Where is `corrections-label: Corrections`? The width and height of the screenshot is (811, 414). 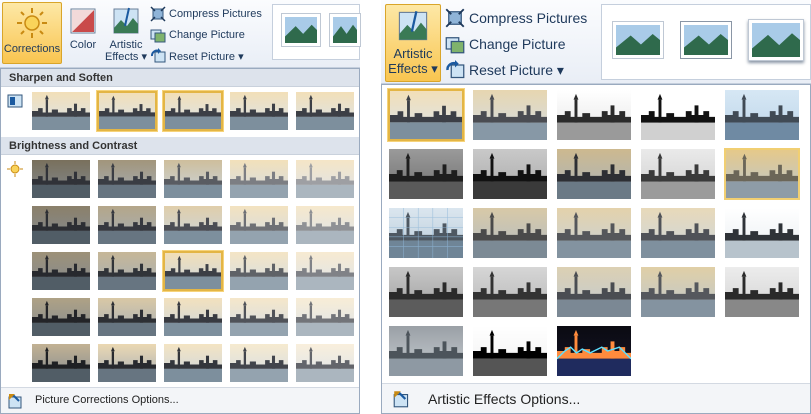
corrections-label: Corrections is located at coordinates (32, 49).